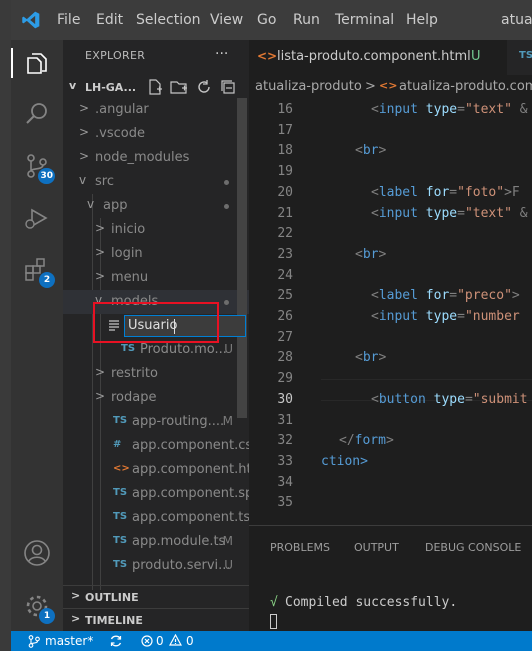 This screenshot has height=651, width=532. What do you see at coordinates (168, 20) in the screenshot?
I see `menu-item-selection: Selection` at bounding box center [168, 20].